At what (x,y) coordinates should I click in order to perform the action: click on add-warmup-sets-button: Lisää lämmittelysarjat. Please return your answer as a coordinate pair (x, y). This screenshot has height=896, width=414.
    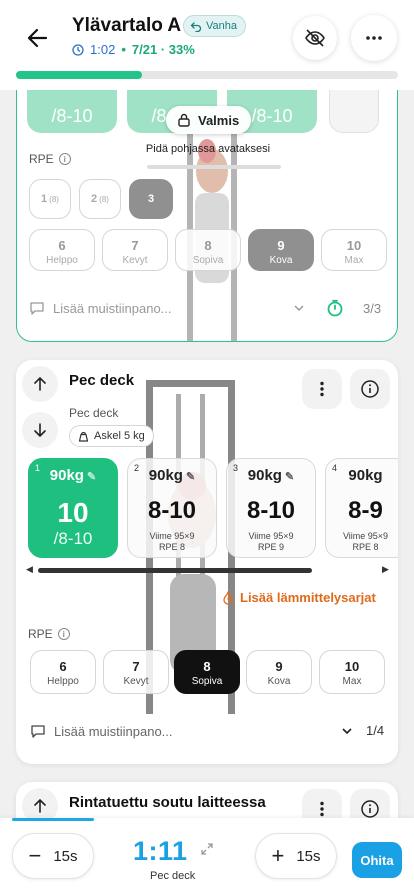
    Looking at the image, I should click on (299, 597).